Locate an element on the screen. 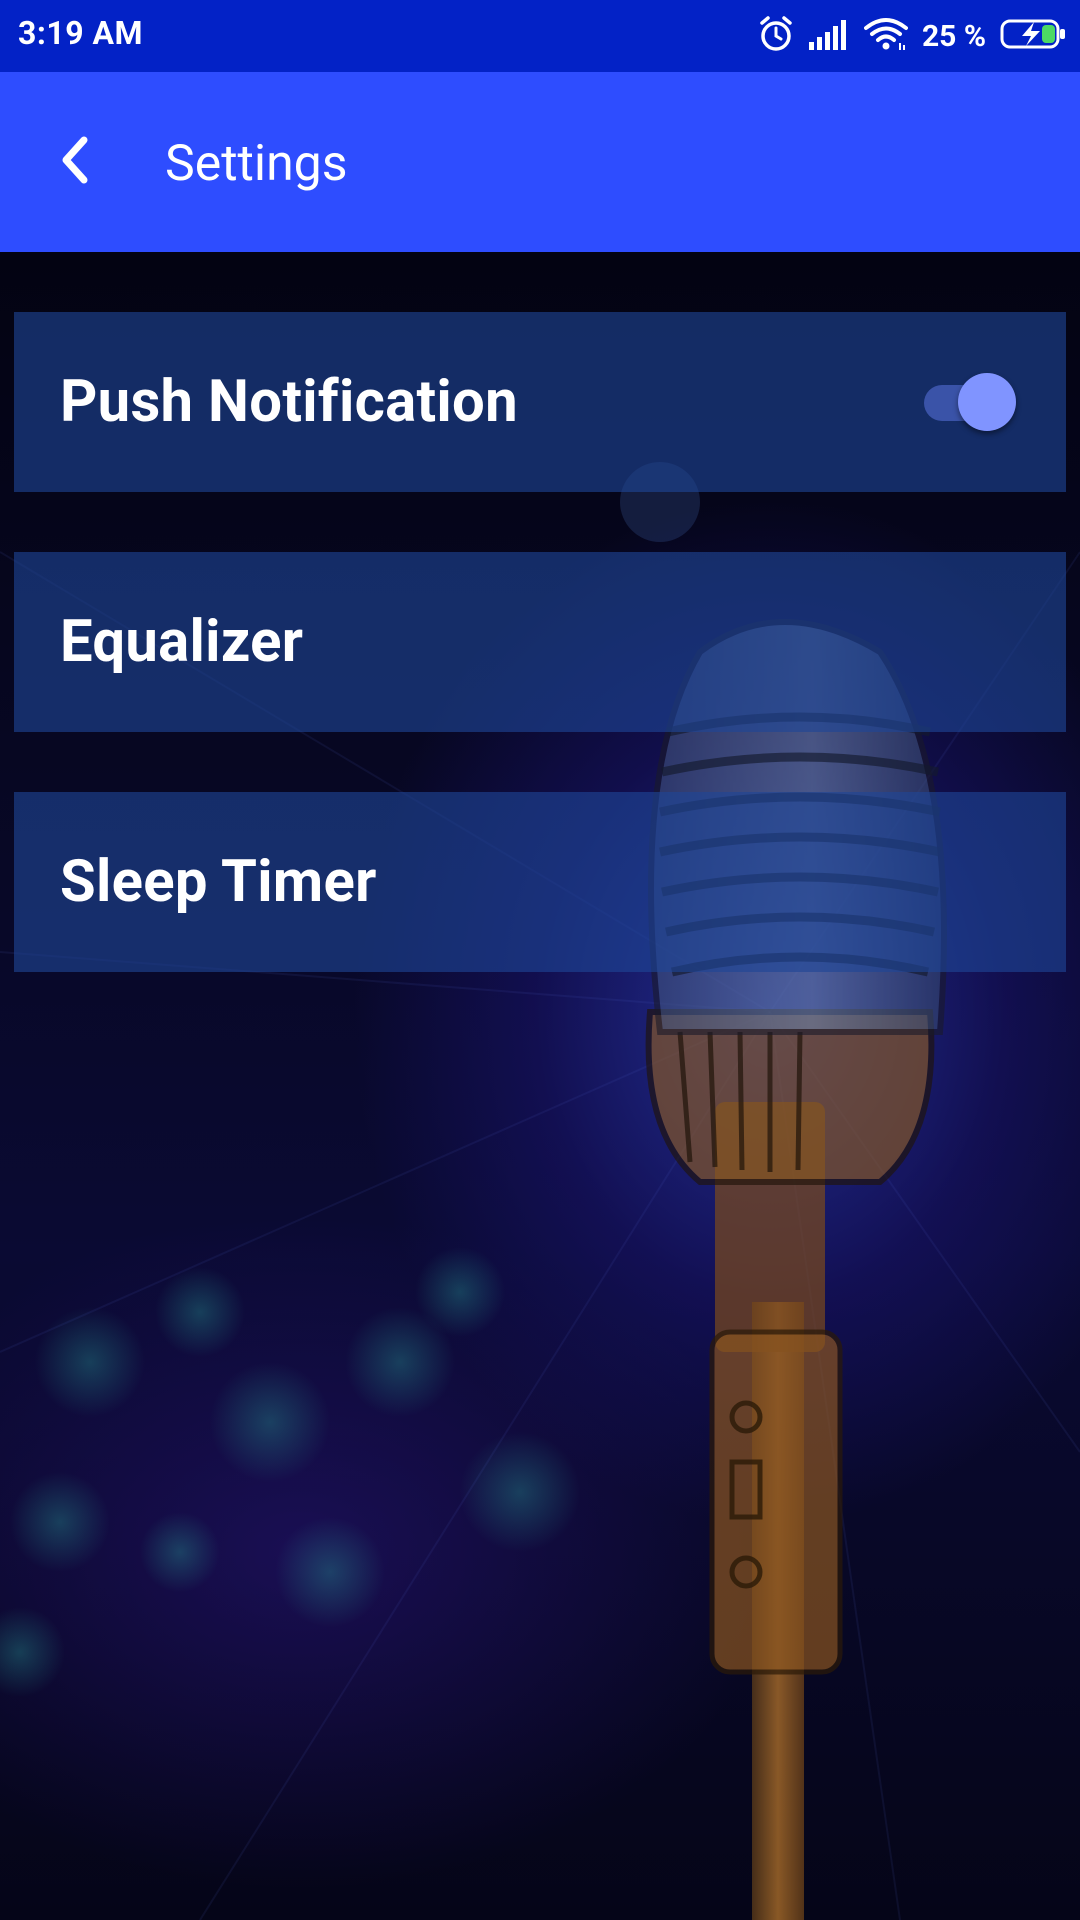 Image resolution: width=1080 pixels, height=1920 pixels. status-icons: 25 % is located at coordinates (912, 36).